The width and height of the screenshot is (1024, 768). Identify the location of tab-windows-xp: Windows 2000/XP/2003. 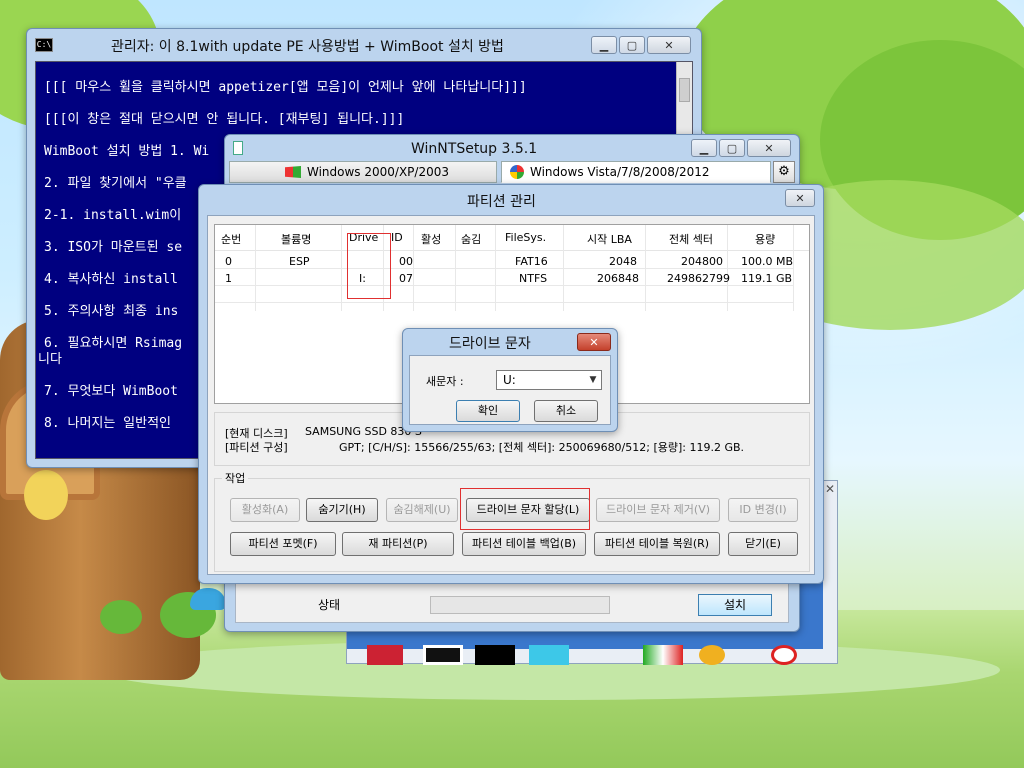
(363, 172).